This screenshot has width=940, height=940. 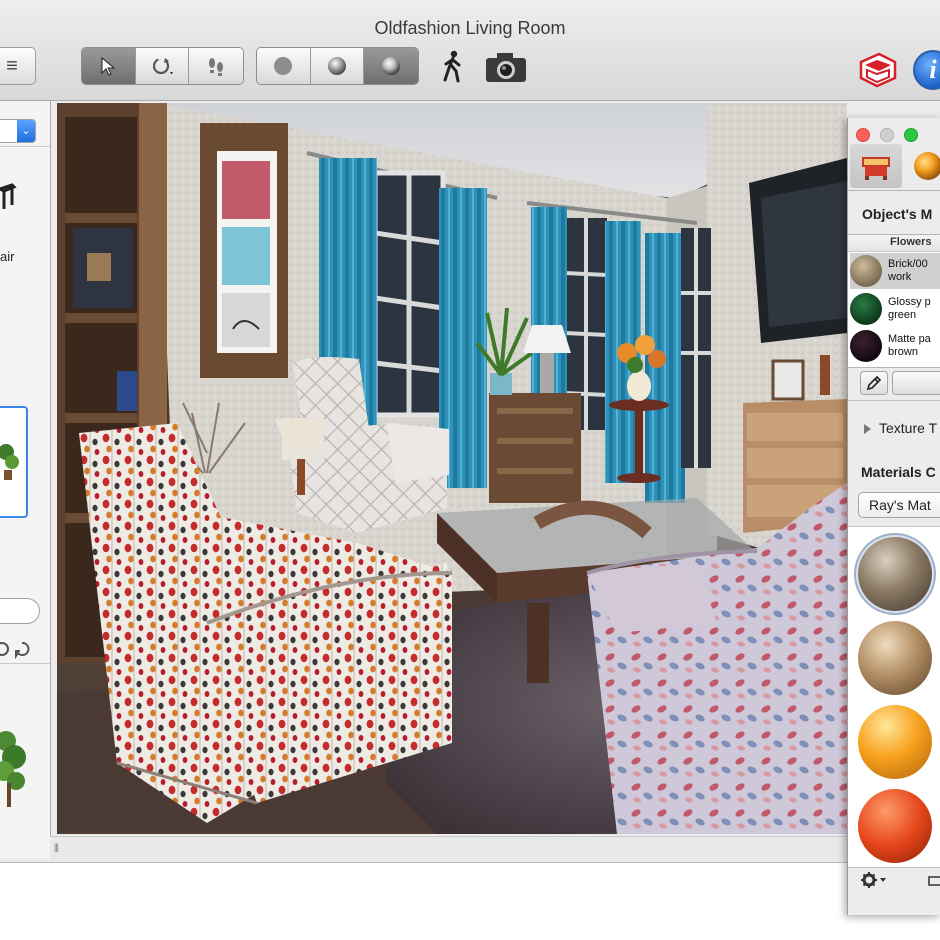 I want to click on list-group-header: Flowers, so click(x=894, y=243).